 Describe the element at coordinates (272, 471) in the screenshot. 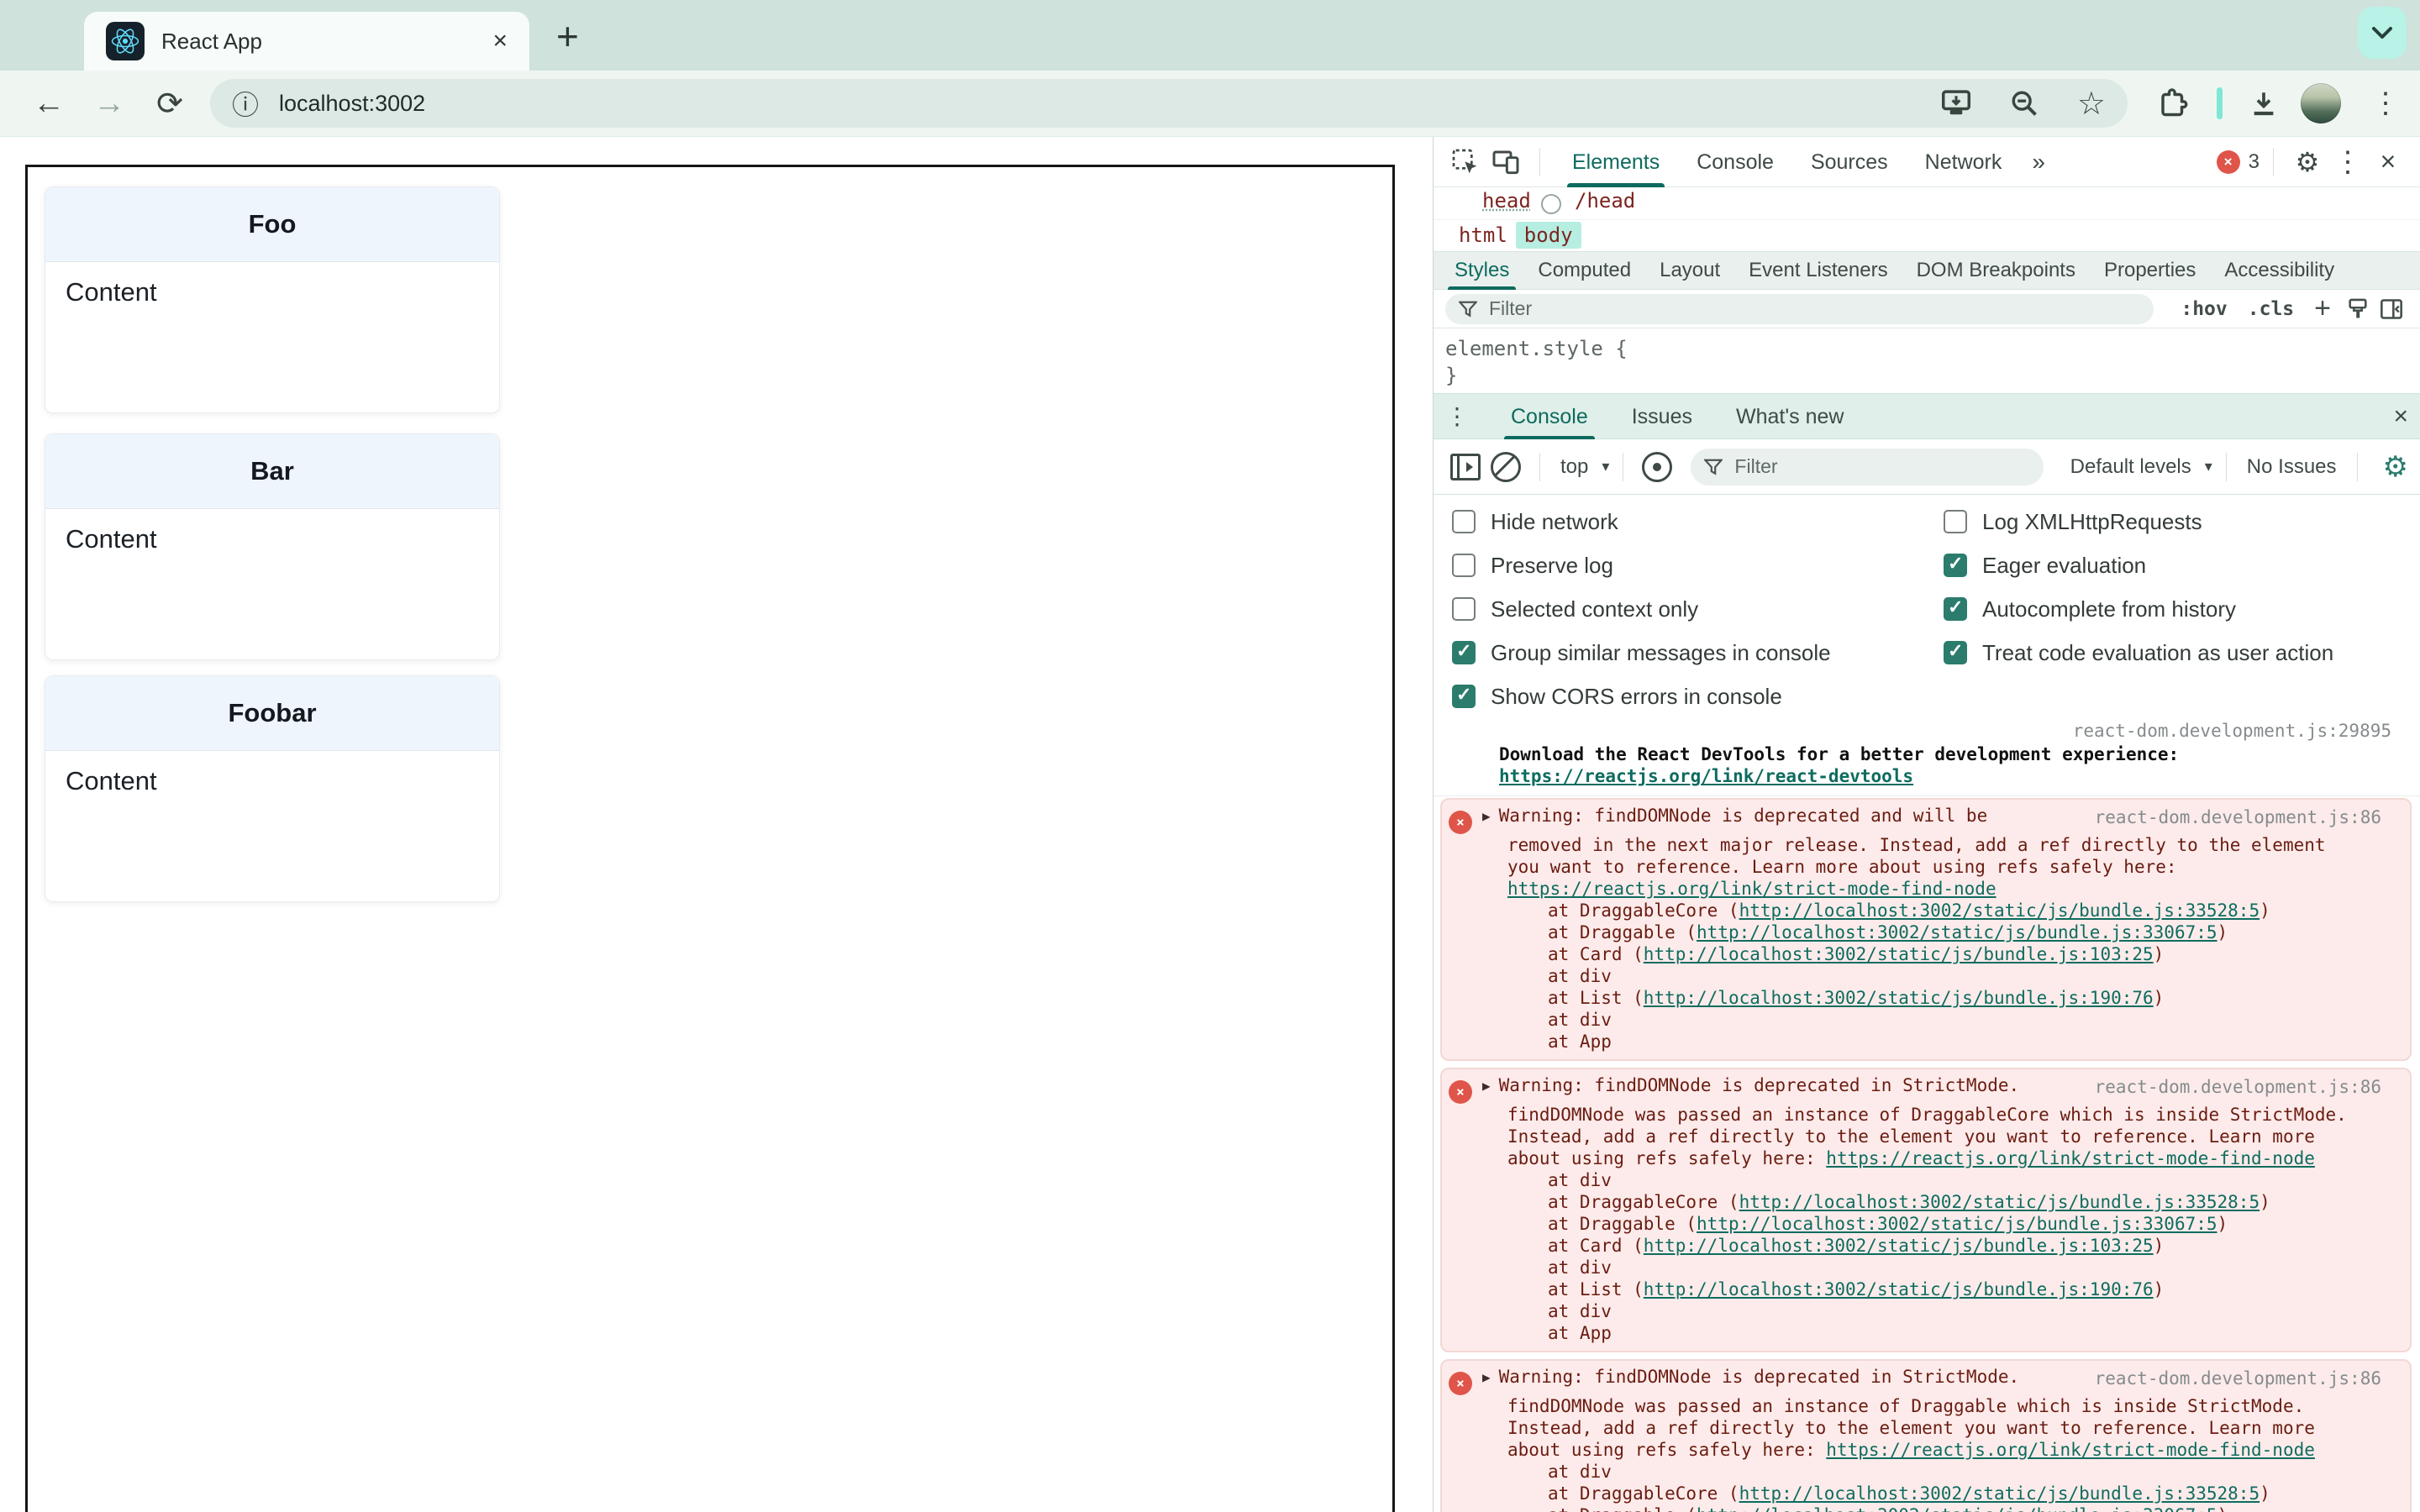

I see `card-title: Bar` at that location.